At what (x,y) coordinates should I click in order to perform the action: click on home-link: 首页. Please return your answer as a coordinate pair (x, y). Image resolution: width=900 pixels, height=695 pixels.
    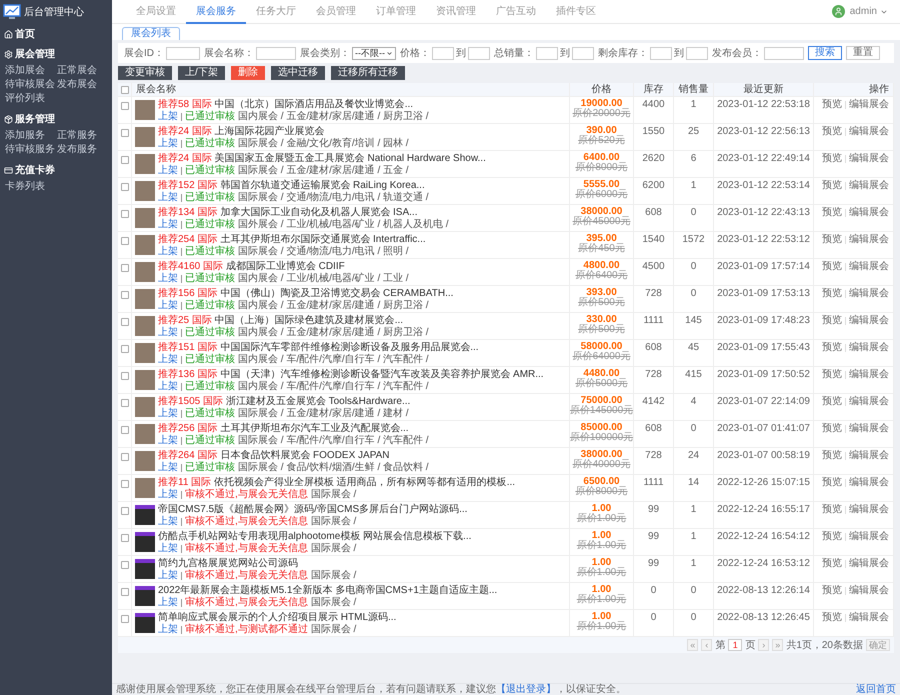
    Looking at the image, I should click on (25, 34).